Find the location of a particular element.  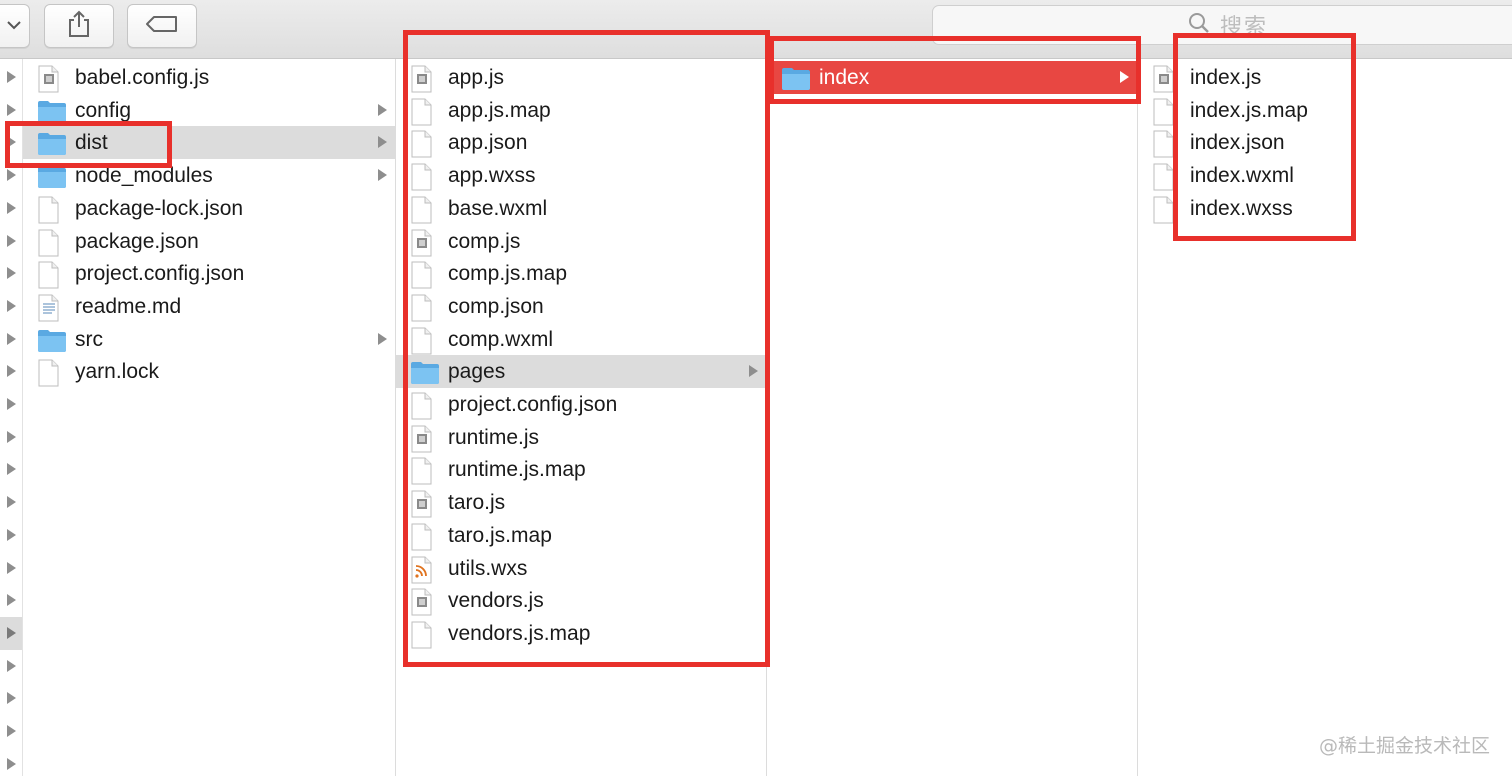

item-name: index.wxss is located at coordinates (1241, 208).